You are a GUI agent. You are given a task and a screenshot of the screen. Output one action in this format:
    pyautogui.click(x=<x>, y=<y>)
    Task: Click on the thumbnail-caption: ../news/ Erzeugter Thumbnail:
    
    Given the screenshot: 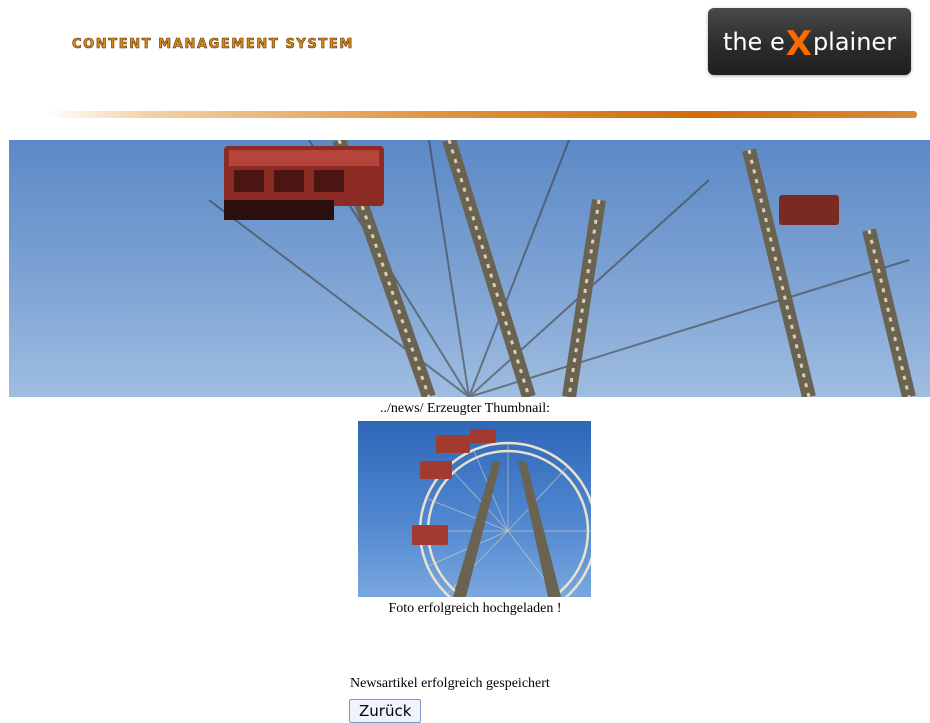 What is the action you would take?
    pyautogui.click(x=465, y=408)
    